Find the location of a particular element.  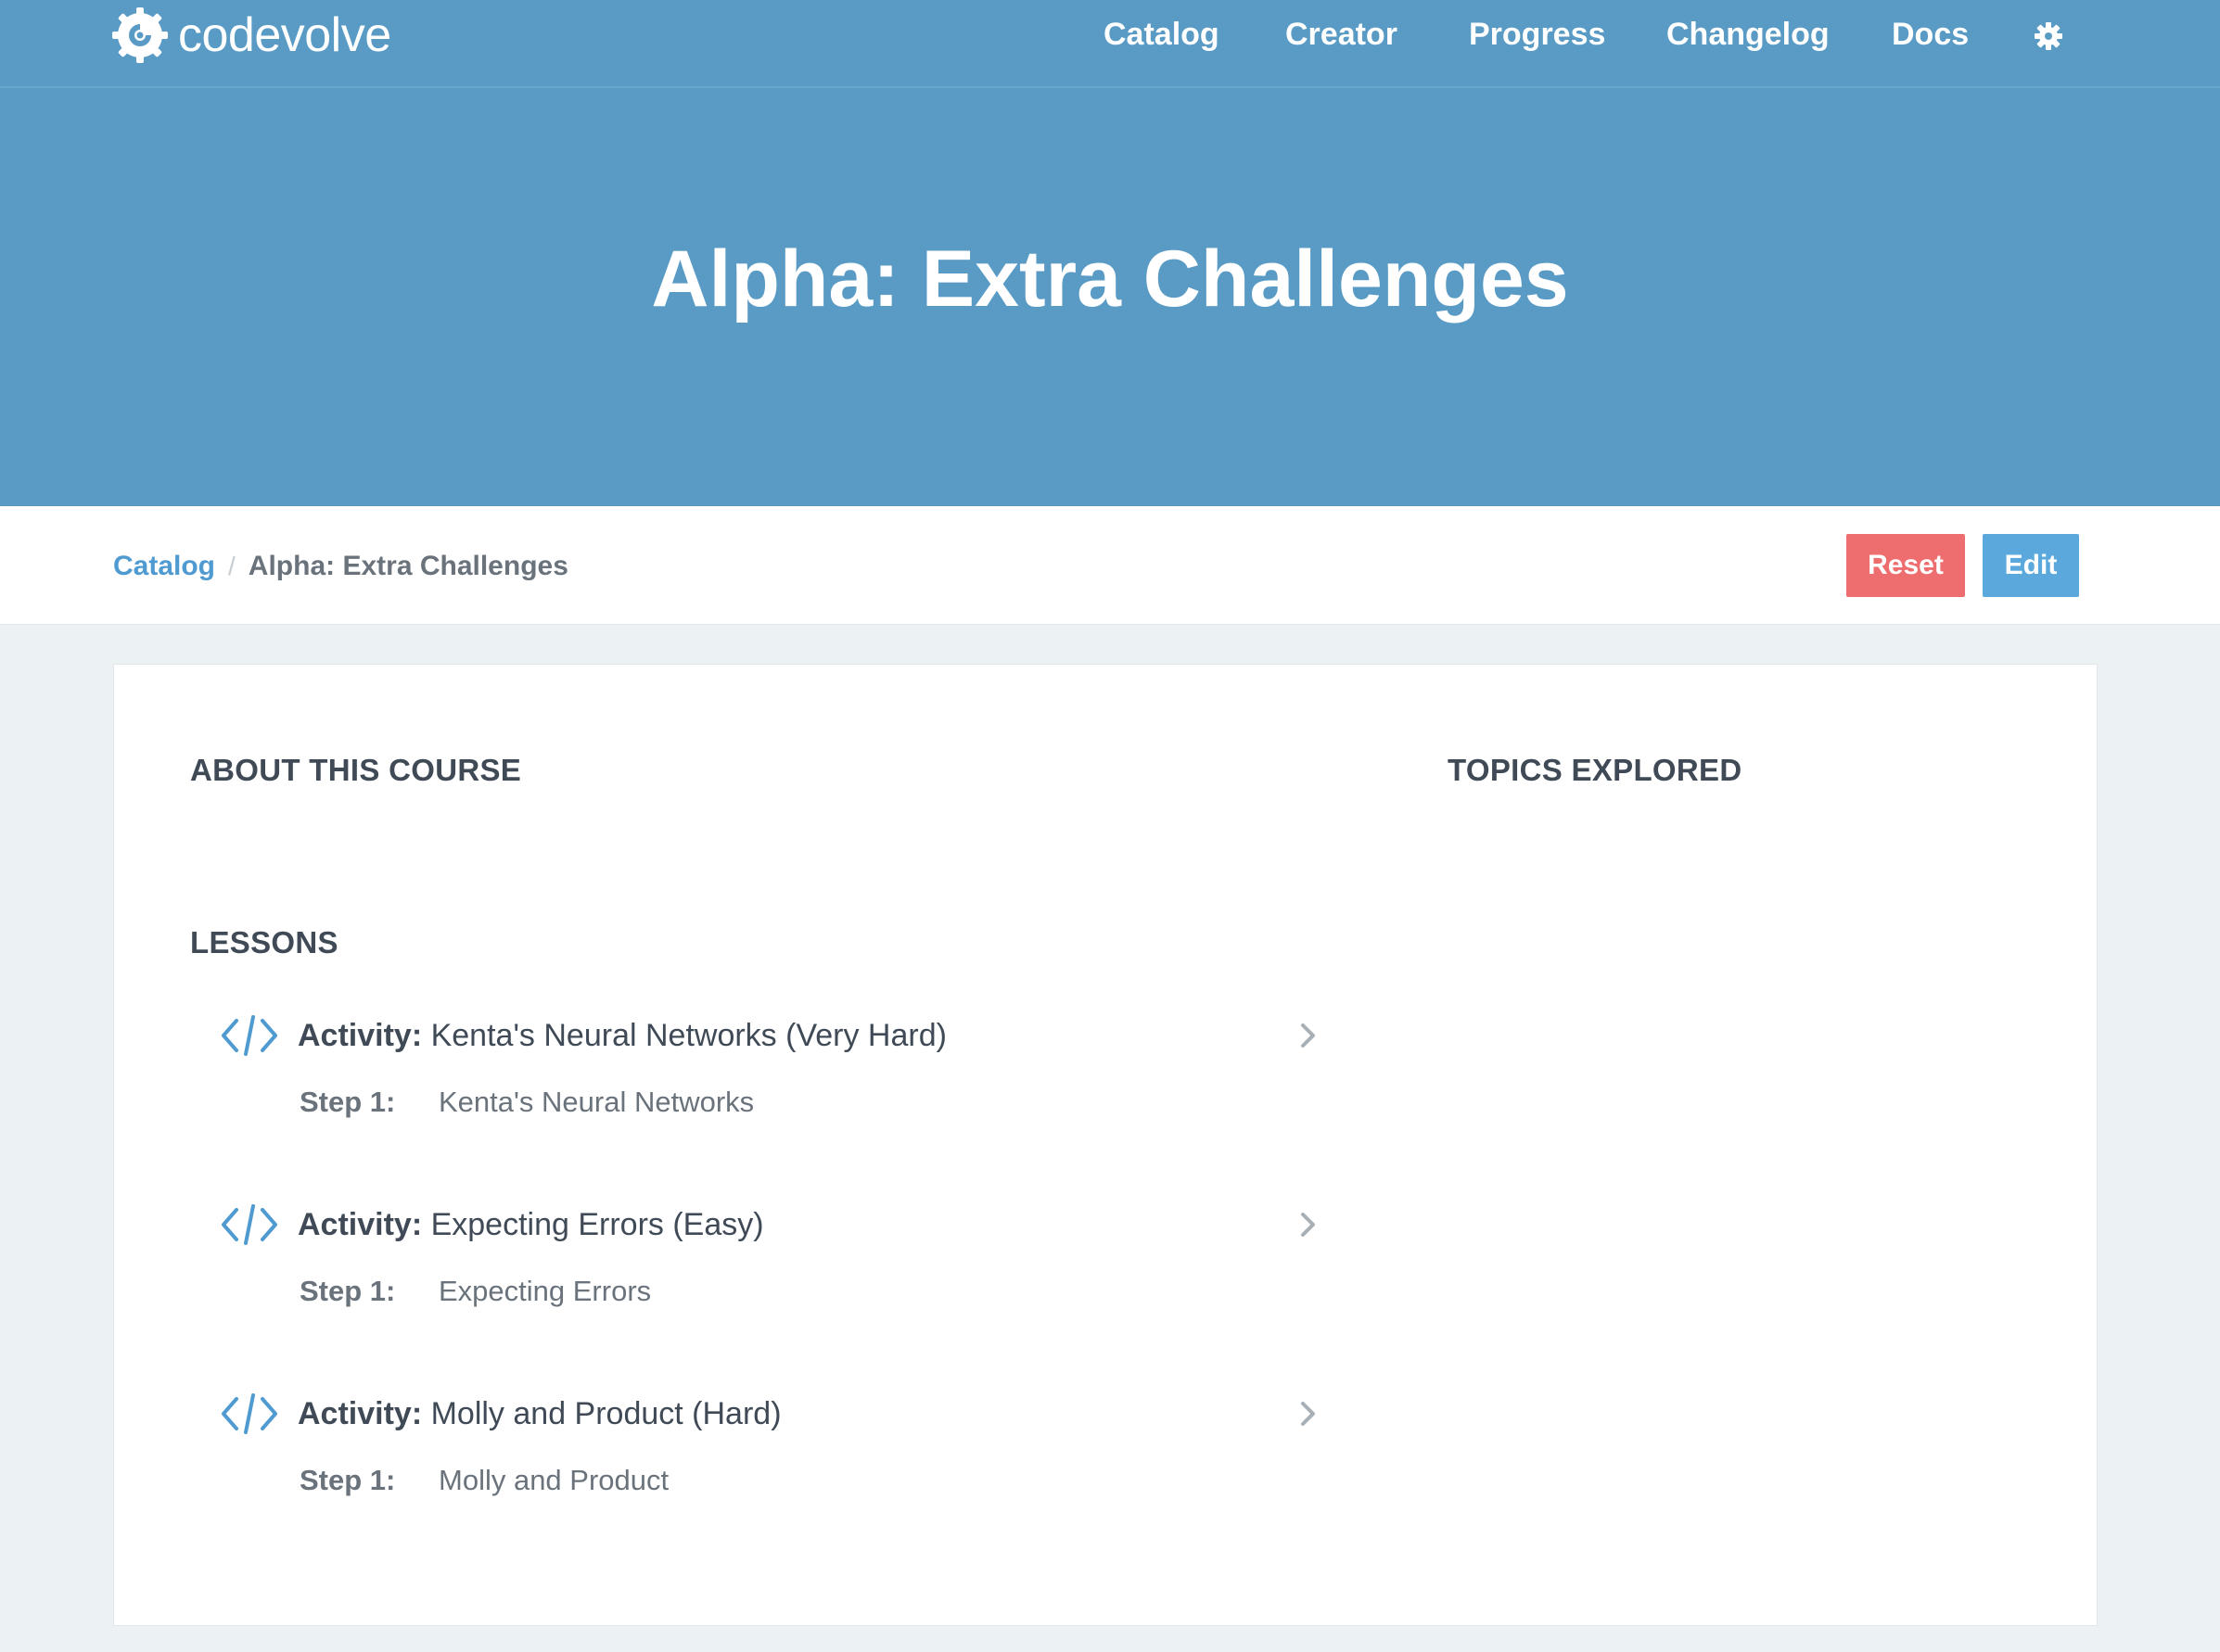

step-link: Kenta's Neural Networks is located at coordinates (596, 1102).